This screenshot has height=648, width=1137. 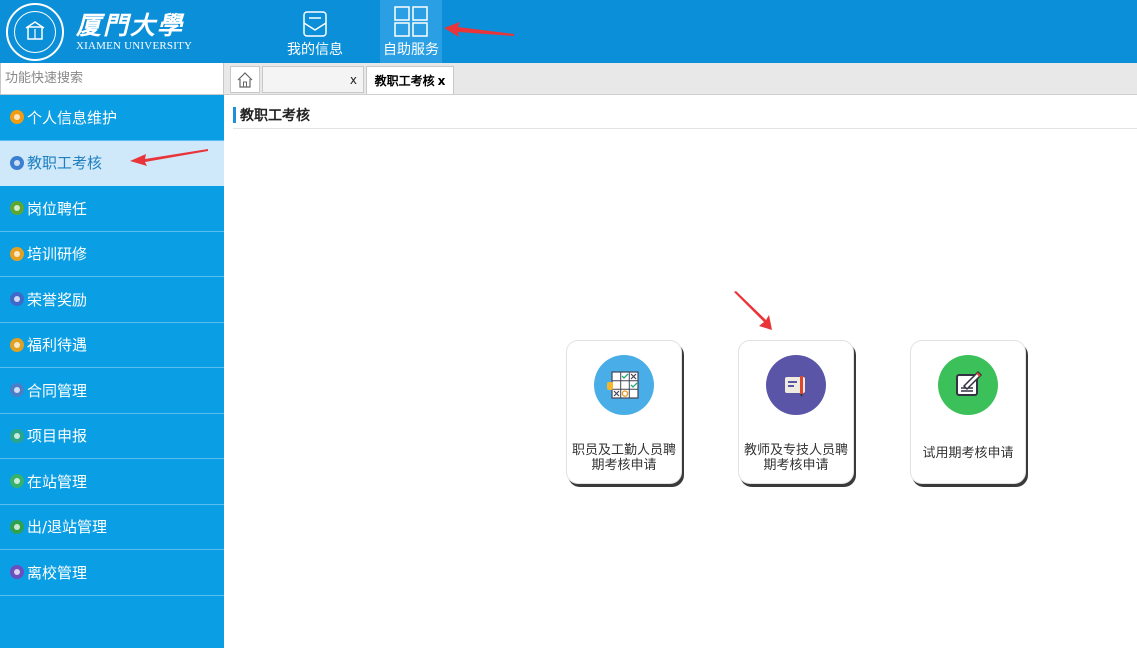 I want to click on tab-staff-assessment-close-icon: x, so click(x=442, y=81).